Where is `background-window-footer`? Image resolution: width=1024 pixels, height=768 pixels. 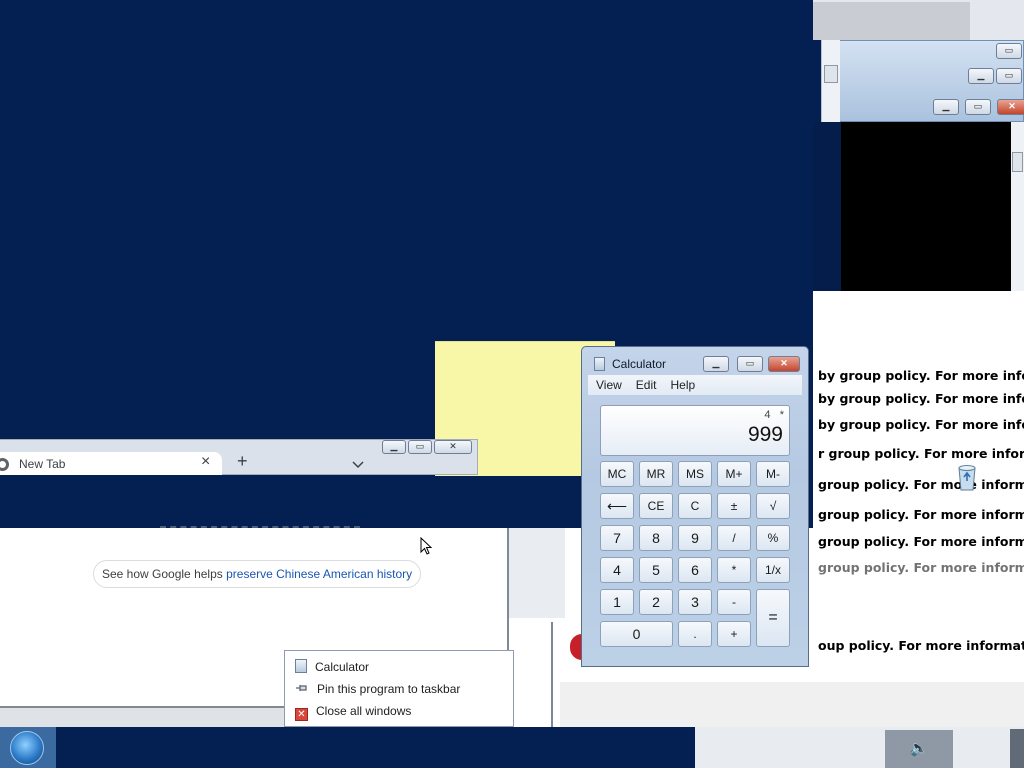
background-window-footer is located at coordinates (792, 704).